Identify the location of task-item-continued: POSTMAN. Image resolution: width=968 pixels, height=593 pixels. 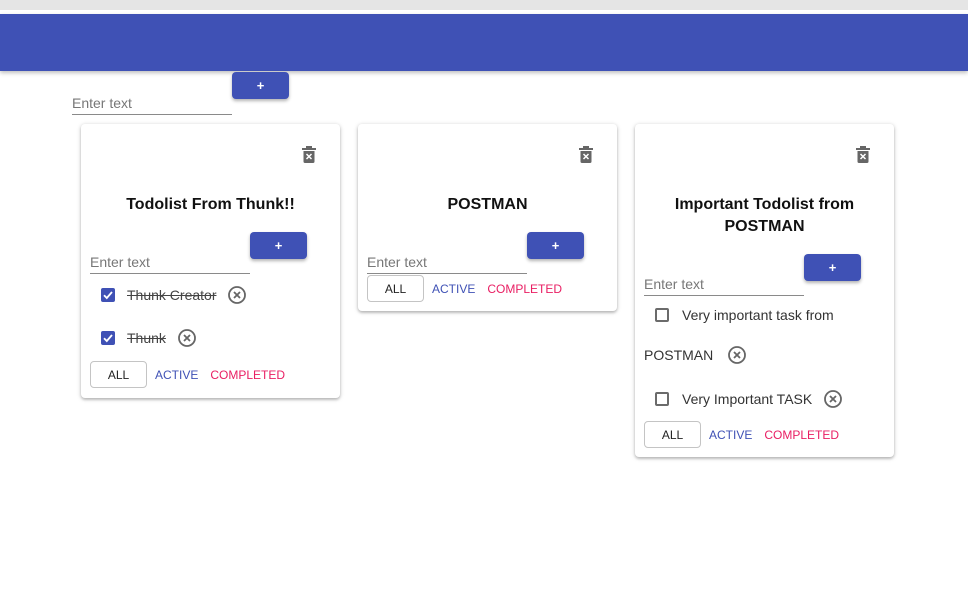
(695, 355).